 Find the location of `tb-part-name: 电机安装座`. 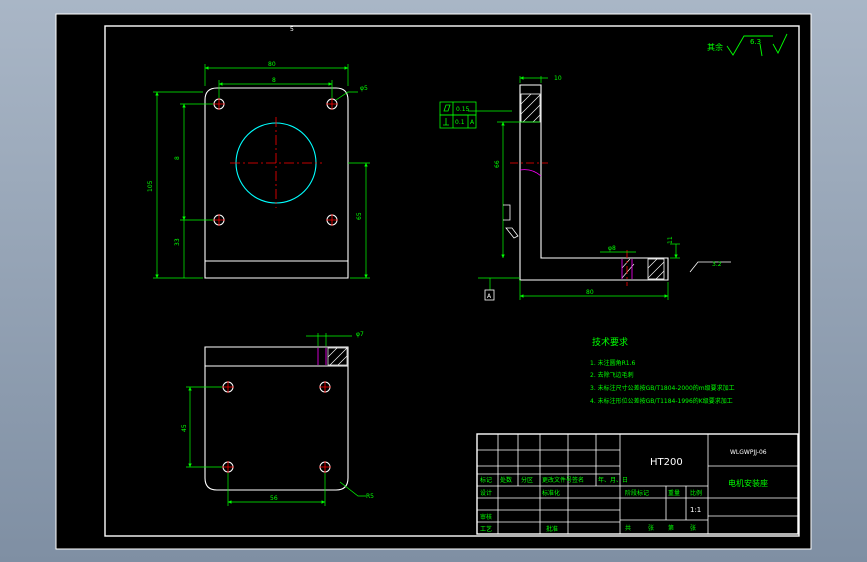

tb-part-name: 电机安装座 is located at coordinates (748, 483).